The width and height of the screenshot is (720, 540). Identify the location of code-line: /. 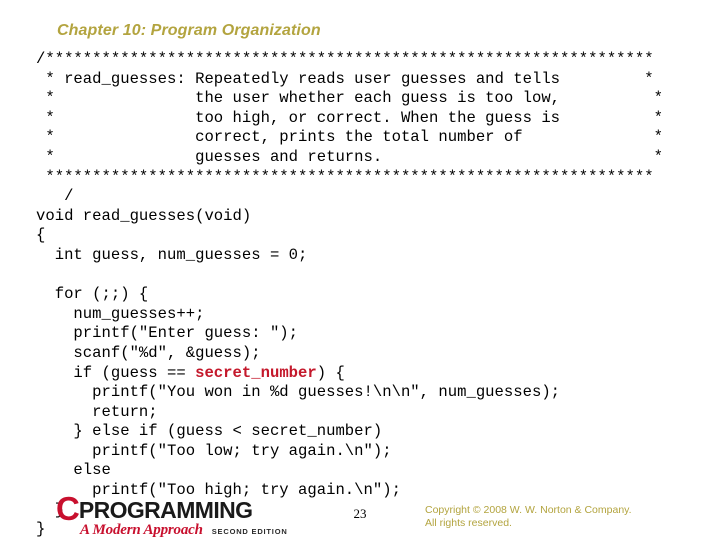
(55, 196).